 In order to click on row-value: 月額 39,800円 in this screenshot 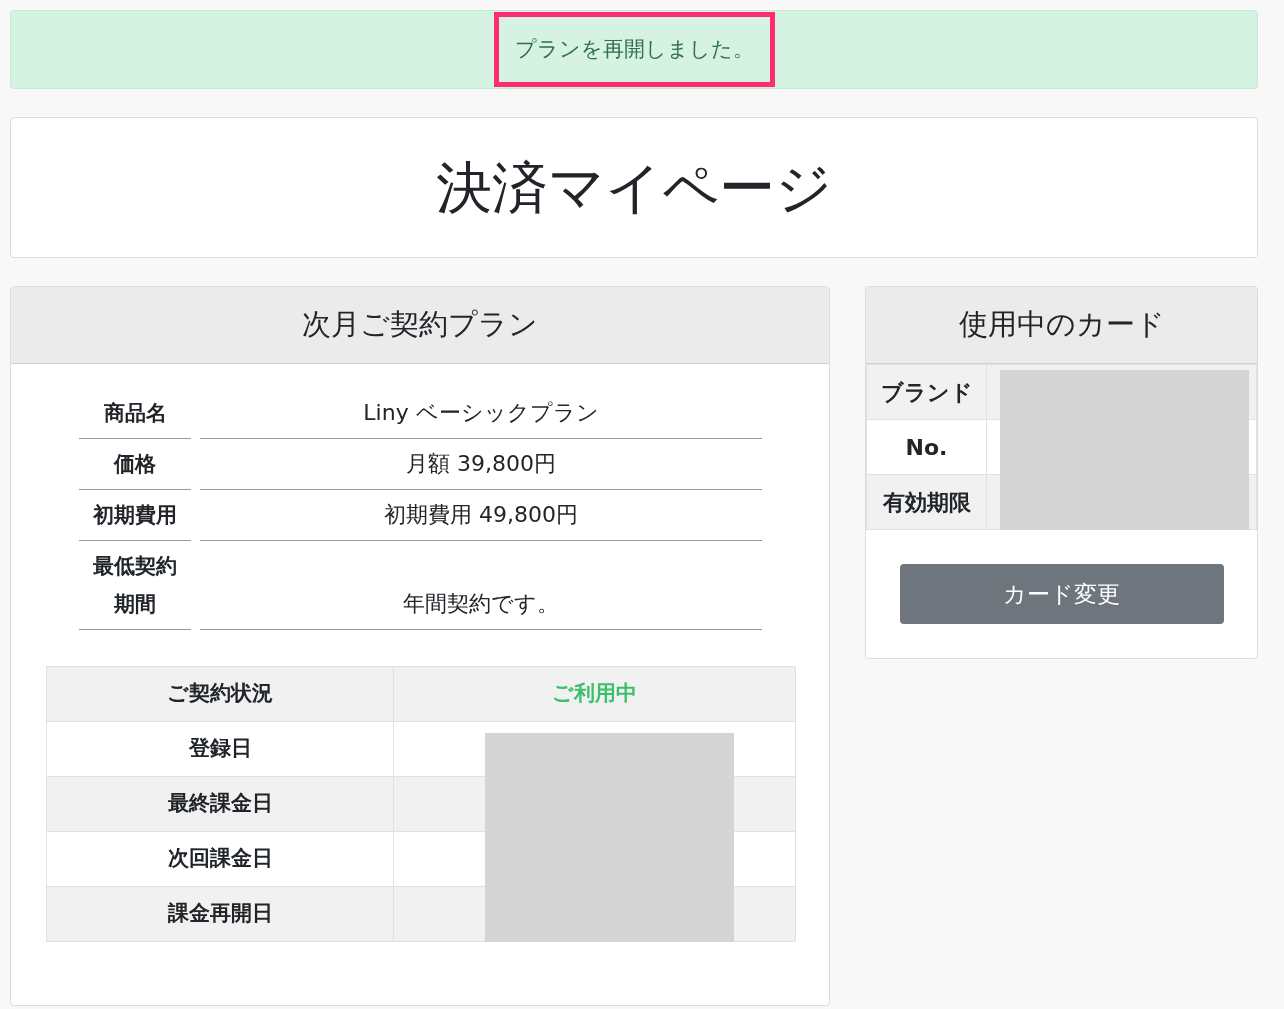, I will do `click(481, 464)`.